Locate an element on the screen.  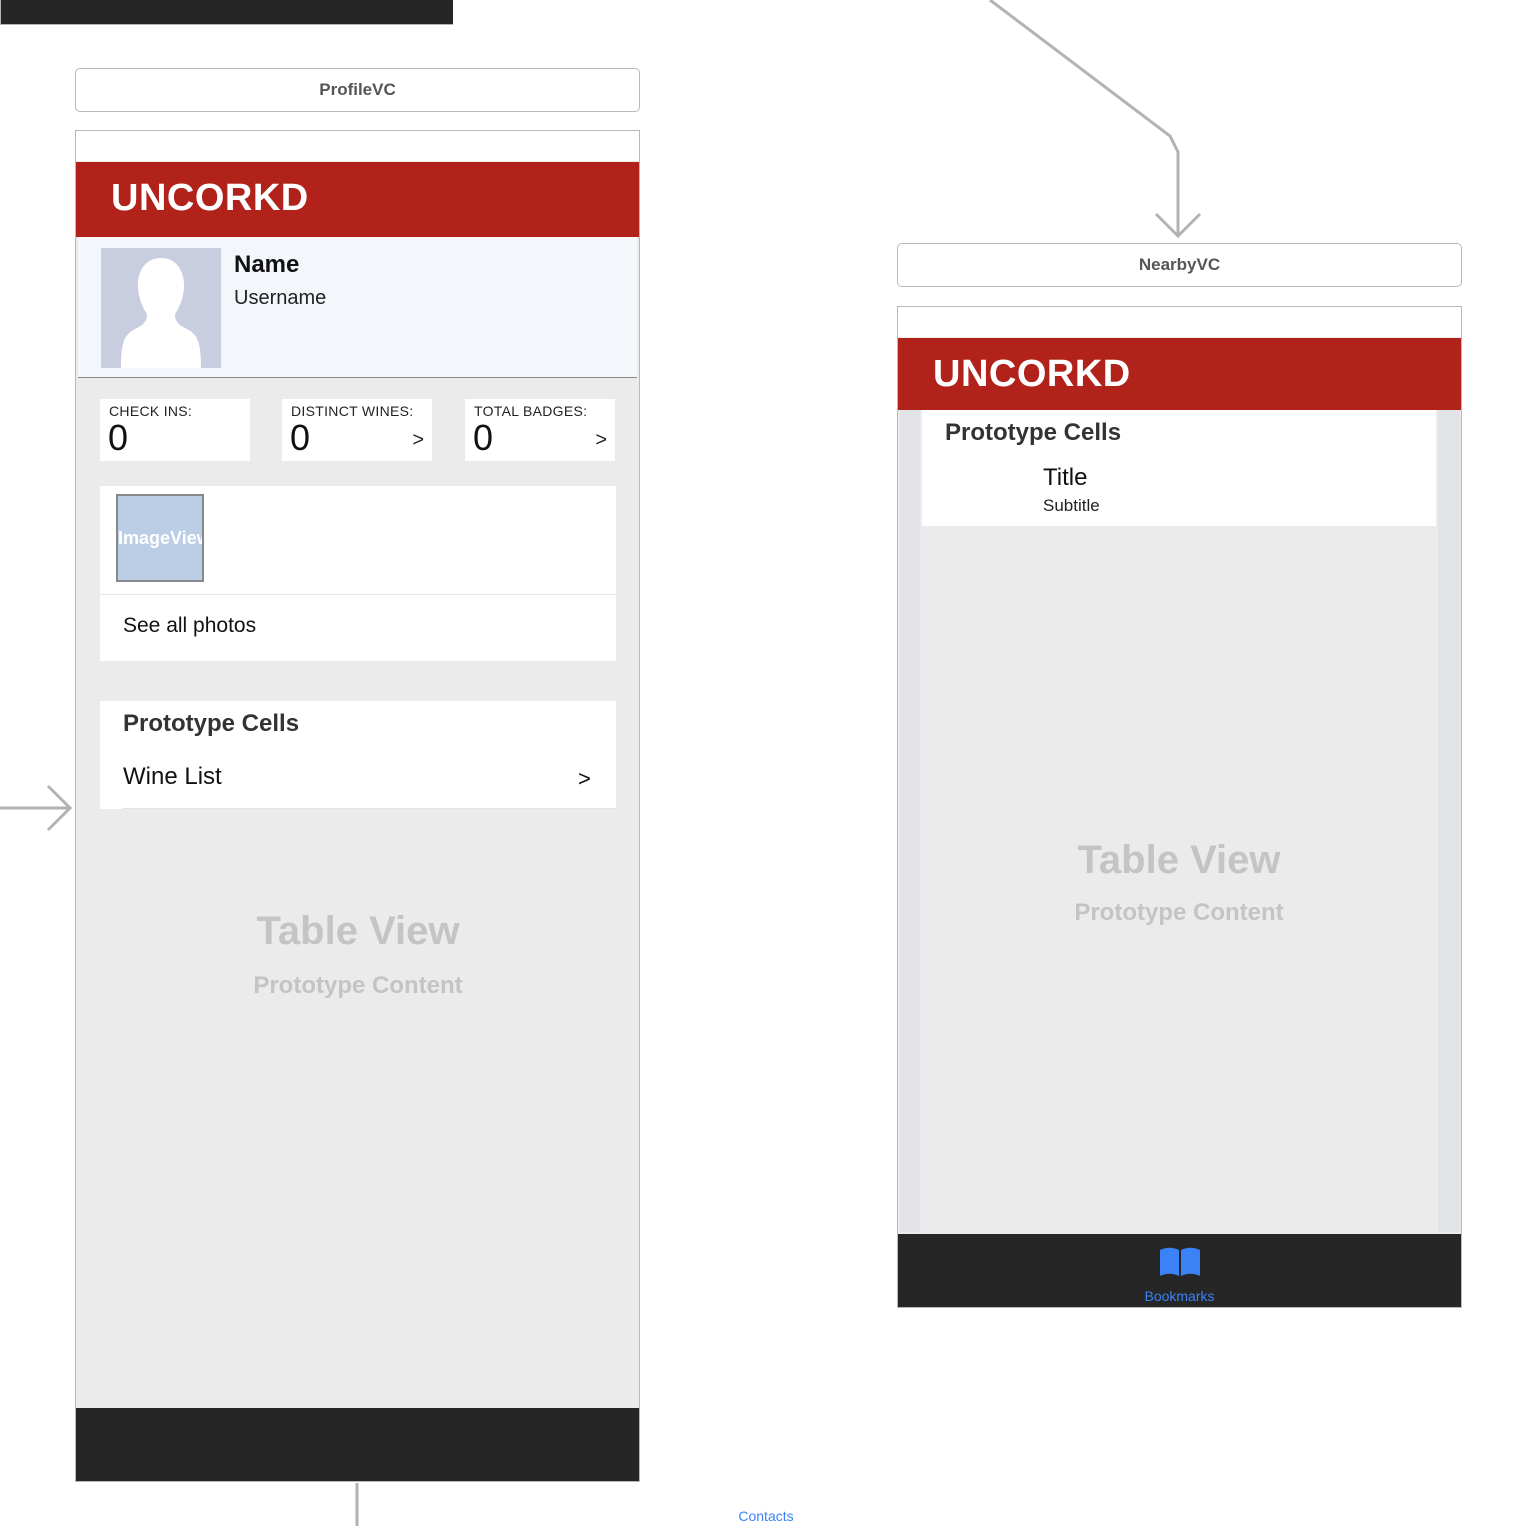
stat-distinct-wines: DISTINCT WINES: 0 > is located at coordinates (357, 430).